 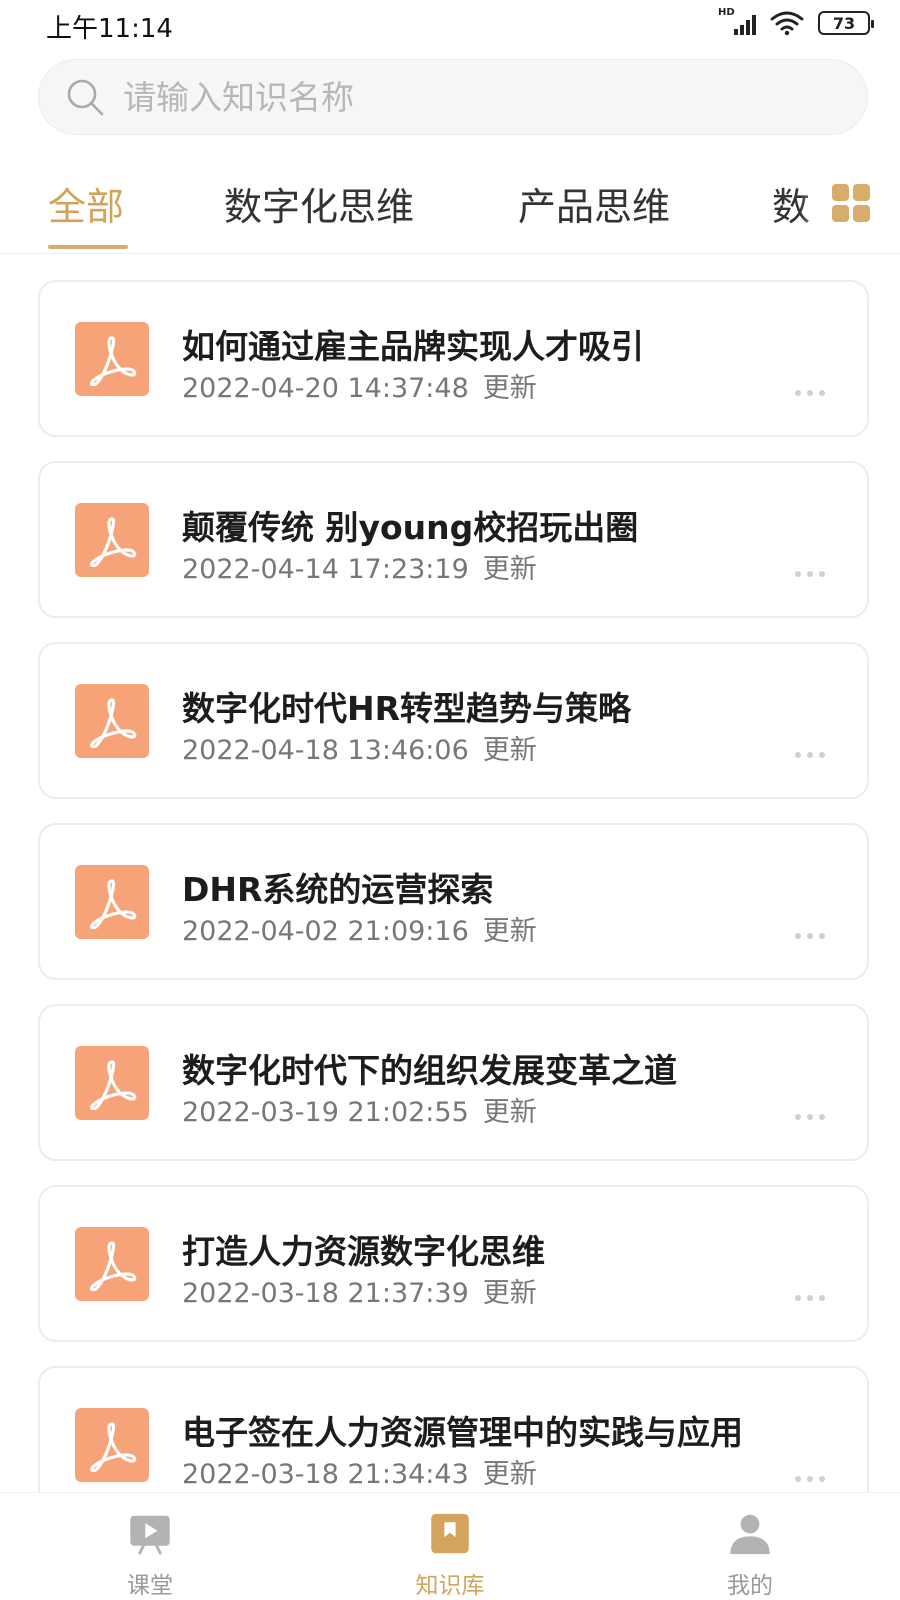 I want to click on list-item: 数字化时代HR转型趋势与策略 2022-04-18 13:46:06 更新, so click(x=453, y=720).